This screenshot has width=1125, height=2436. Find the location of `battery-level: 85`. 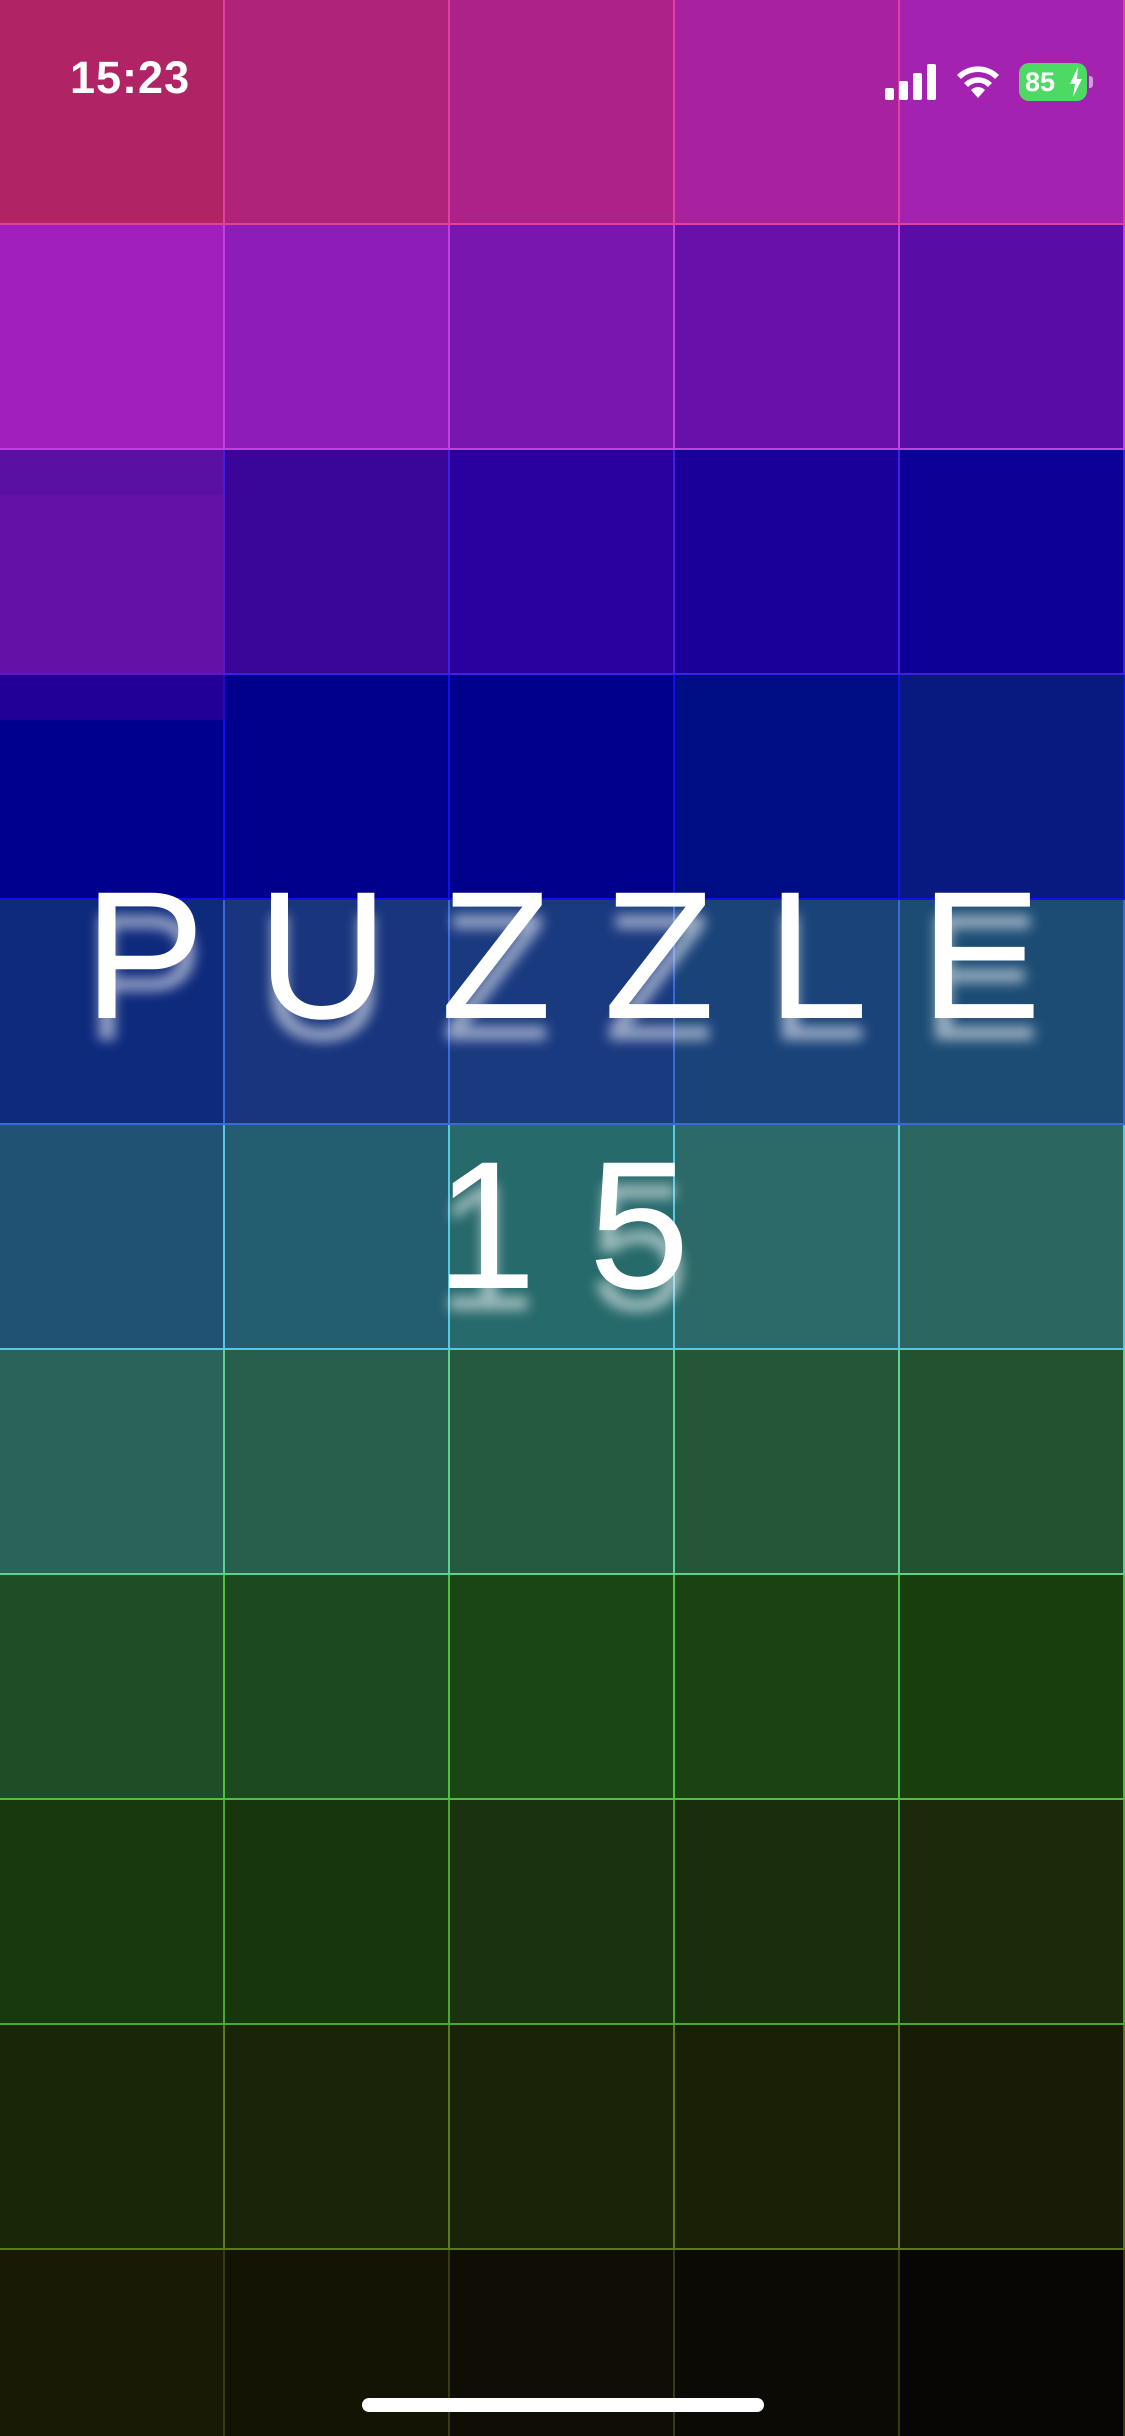

battery-level: 85 is located at coordinates (1040, 81).